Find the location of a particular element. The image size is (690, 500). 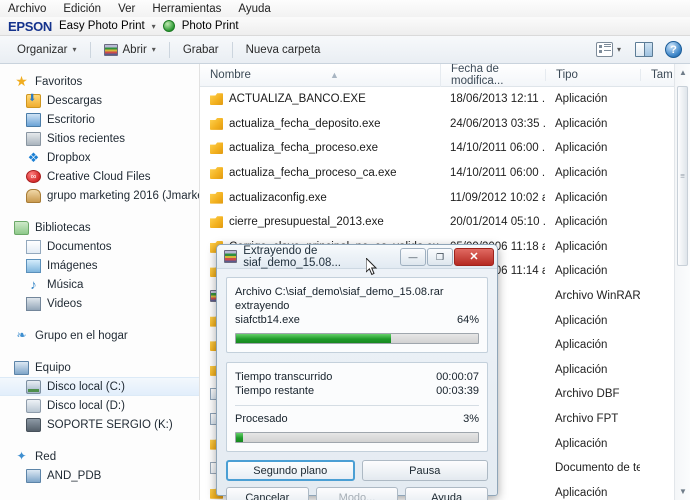

scroll-down-button: ▼ is located at coordinates (682, 491).